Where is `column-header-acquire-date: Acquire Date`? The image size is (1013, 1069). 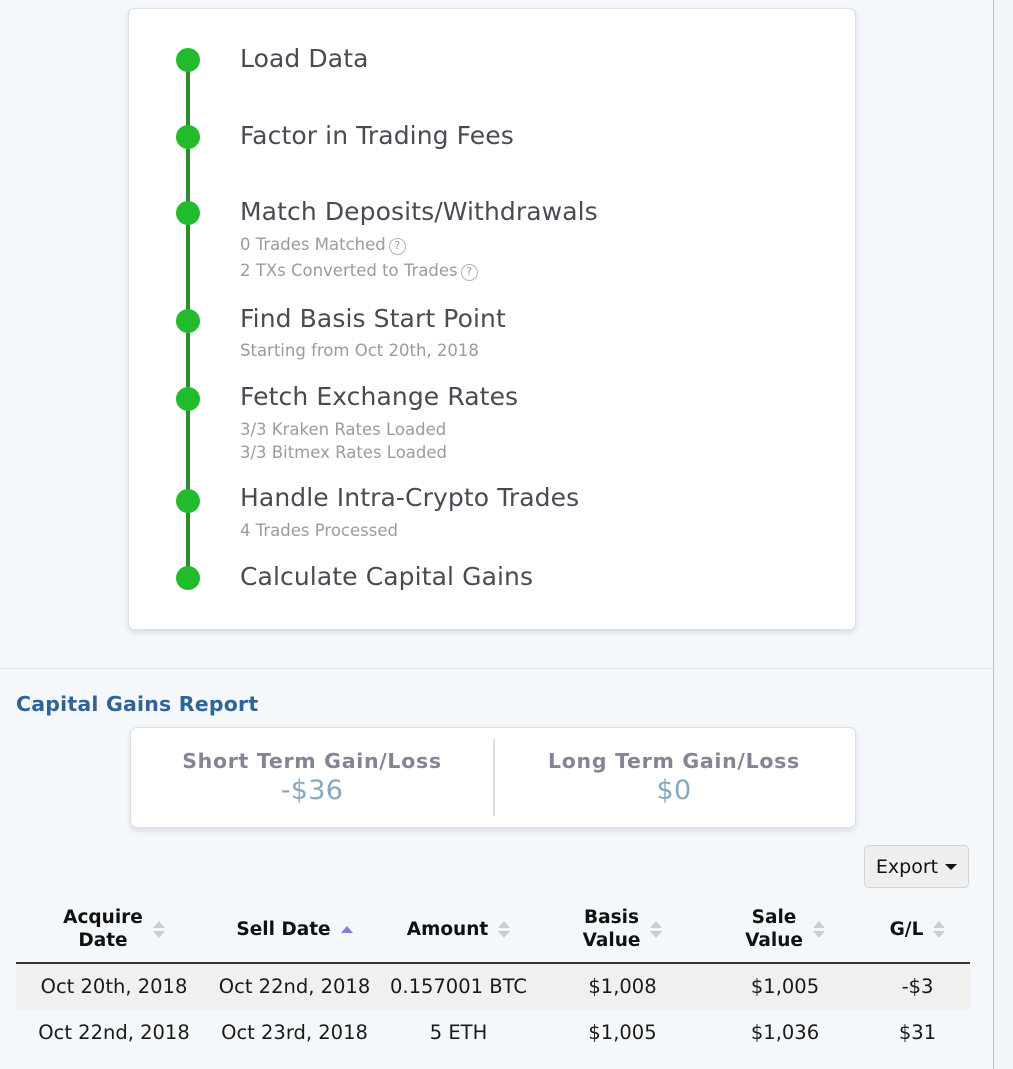 column-header-acquire-date: Acquire Date is located at coordinates (114, 932).